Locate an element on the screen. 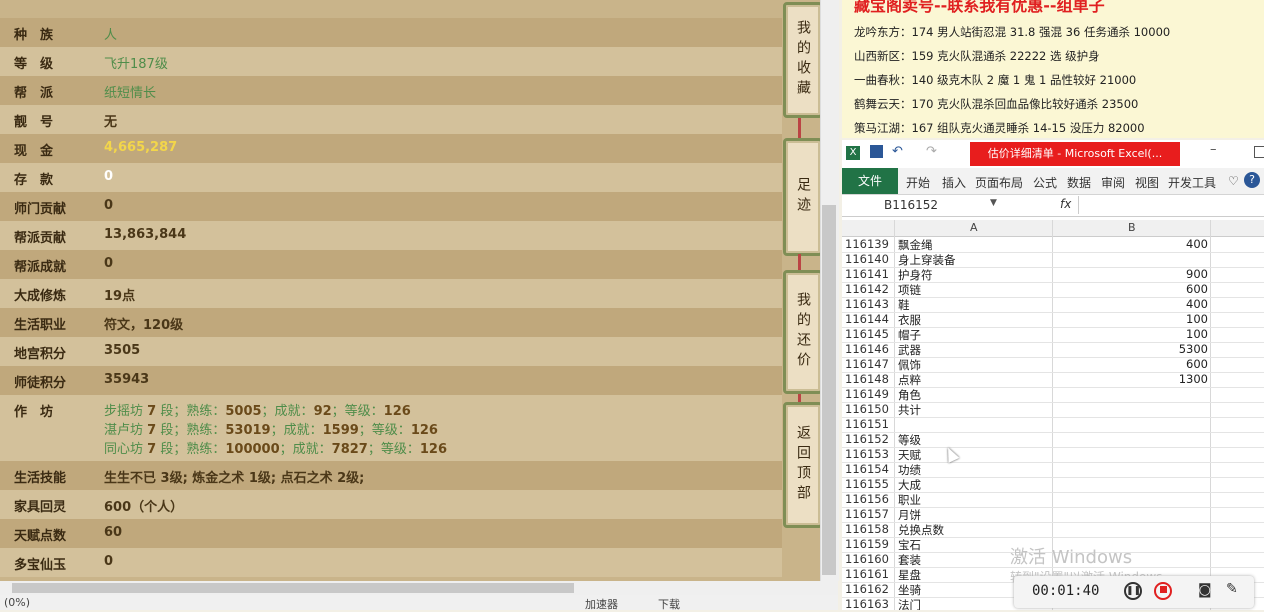 The image size is (1264, 612). row-number: 116147 is located at coordinates (870, 364).